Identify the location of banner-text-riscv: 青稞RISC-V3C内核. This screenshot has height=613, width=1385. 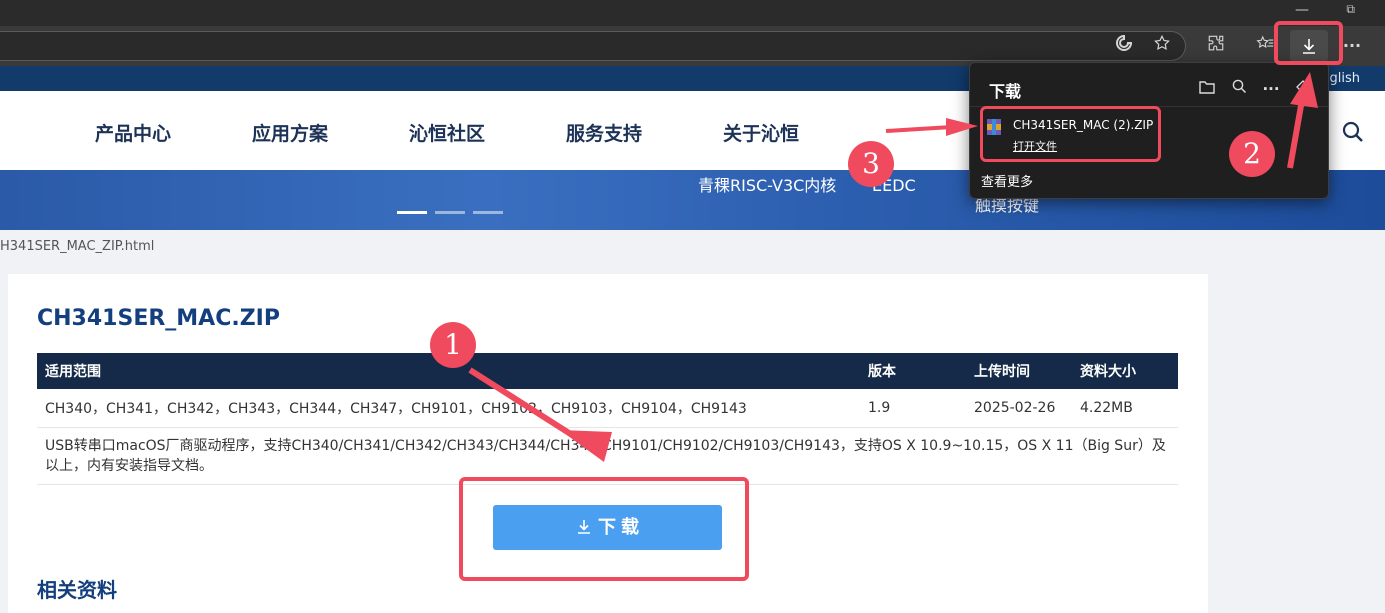
(767, 185).